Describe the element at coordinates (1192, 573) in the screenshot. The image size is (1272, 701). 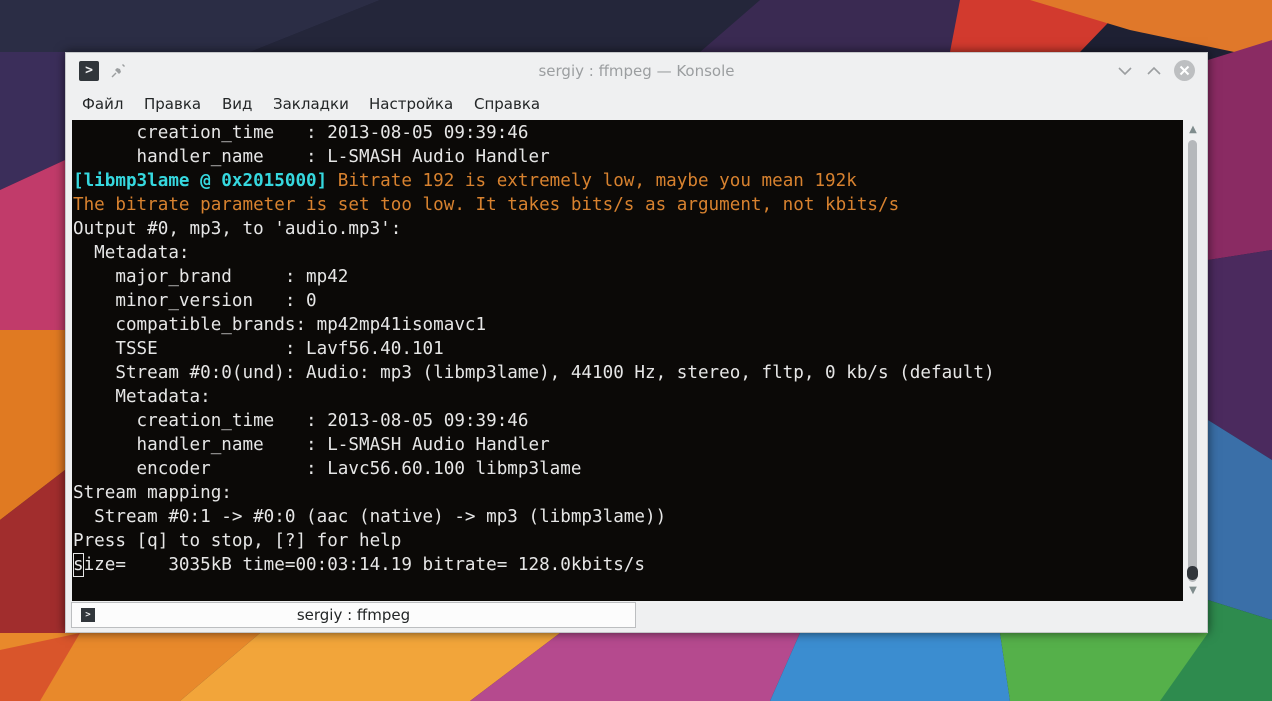
I see `scroll-handle` at that location.